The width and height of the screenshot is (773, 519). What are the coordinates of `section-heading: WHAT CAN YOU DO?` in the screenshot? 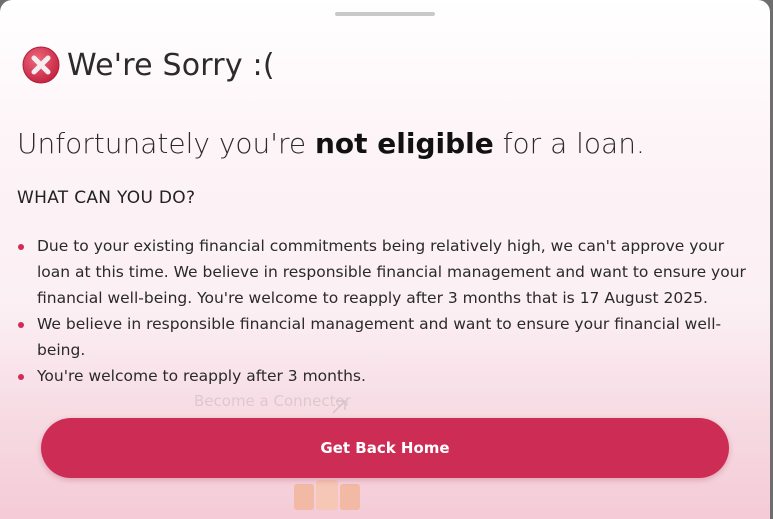 It's located at (106, 198).